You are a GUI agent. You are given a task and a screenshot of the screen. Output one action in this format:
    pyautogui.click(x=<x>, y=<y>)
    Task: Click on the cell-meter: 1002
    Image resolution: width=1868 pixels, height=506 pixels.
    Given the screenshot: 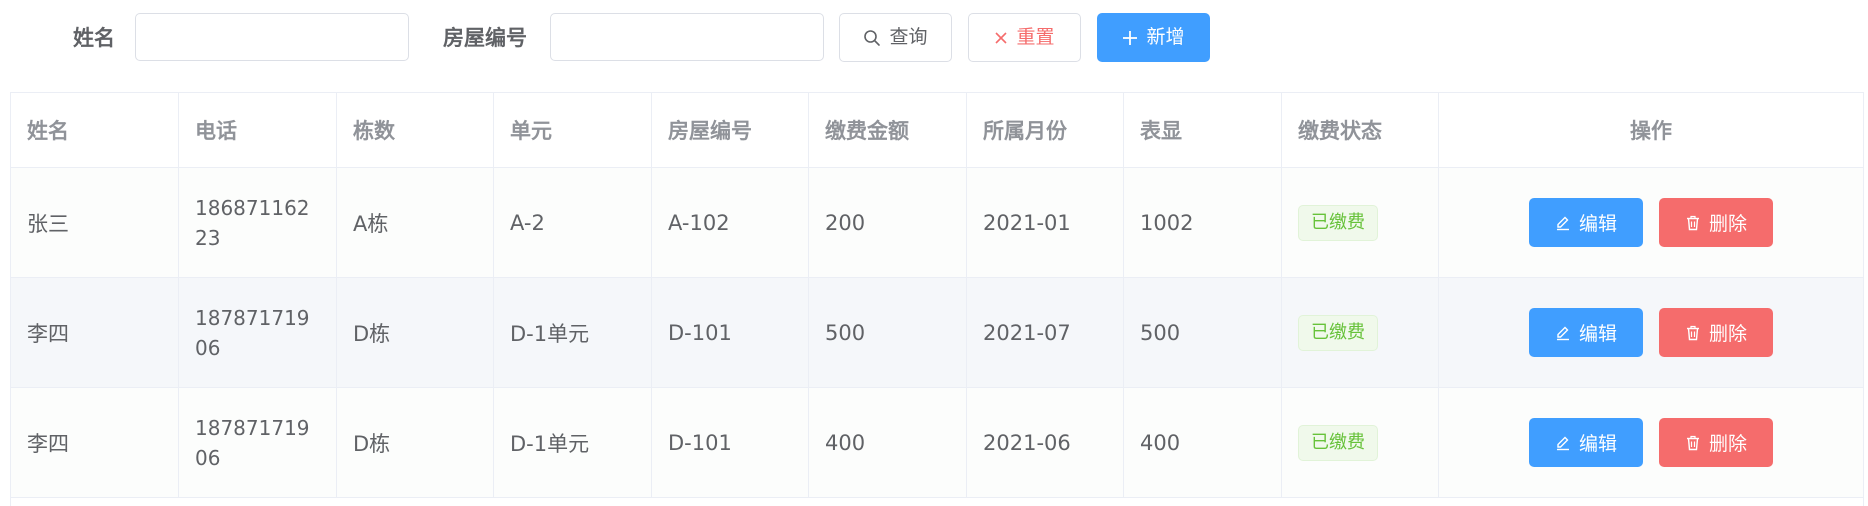 What is the action you would take?
    pyautogui.click(x=1203, y=222)
    